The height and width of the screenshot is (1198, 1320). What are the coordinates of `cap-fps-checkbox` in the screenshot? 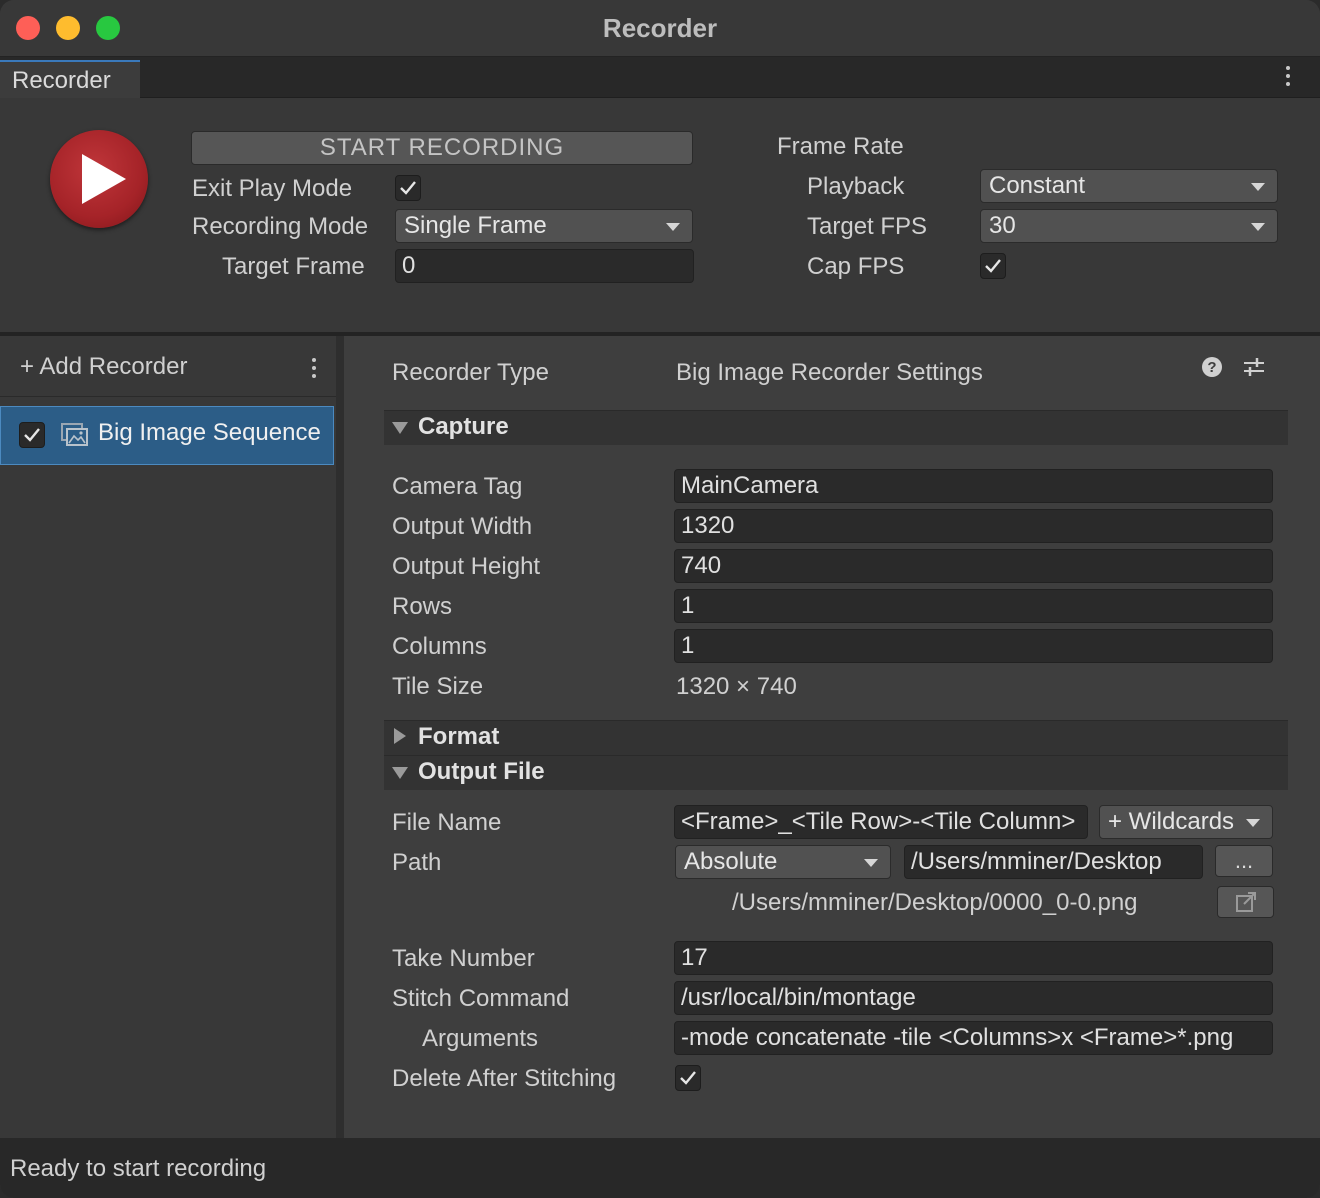 It's located at (993, 266).